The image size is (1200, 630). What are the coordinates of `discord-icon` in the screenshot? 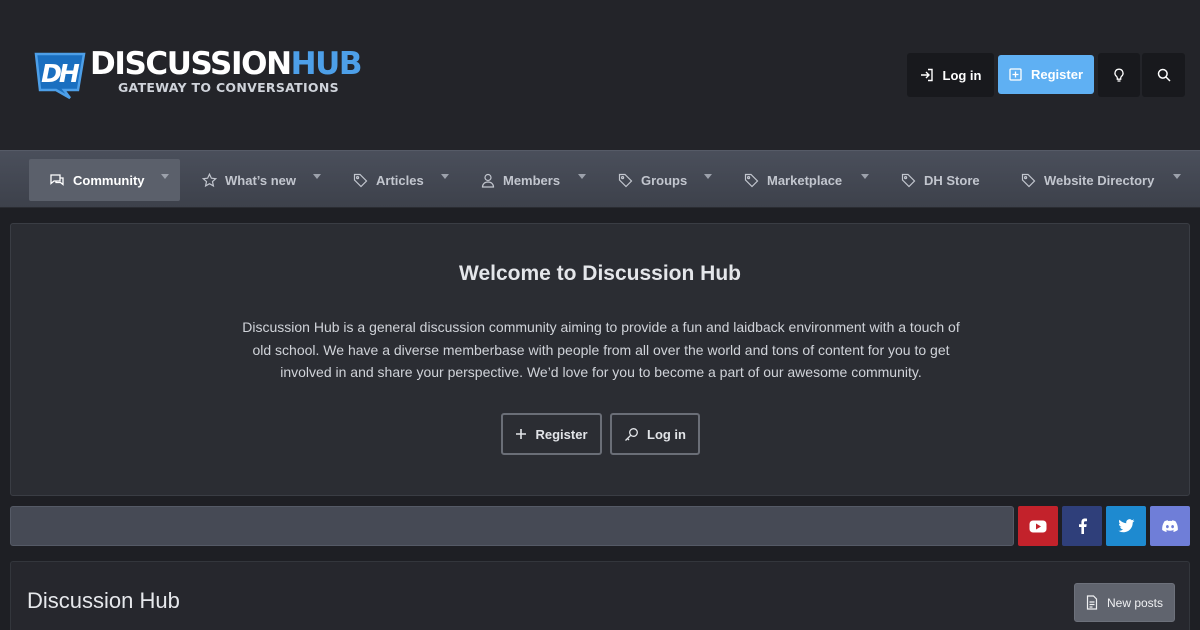 It's located at (1170, 525).